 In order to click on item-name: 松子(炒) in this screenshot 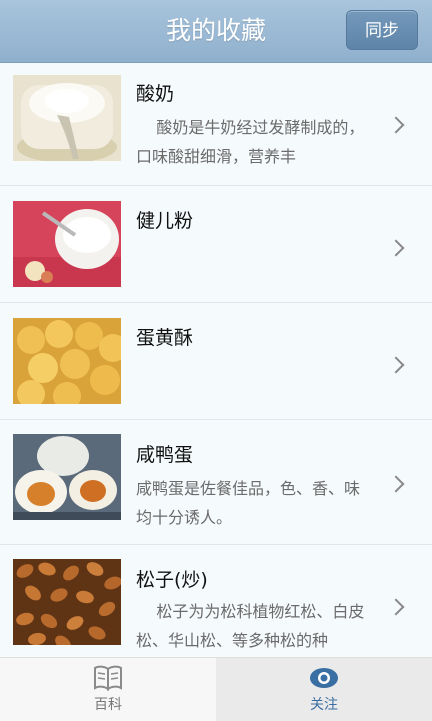, I will do `click(172, 580)`.